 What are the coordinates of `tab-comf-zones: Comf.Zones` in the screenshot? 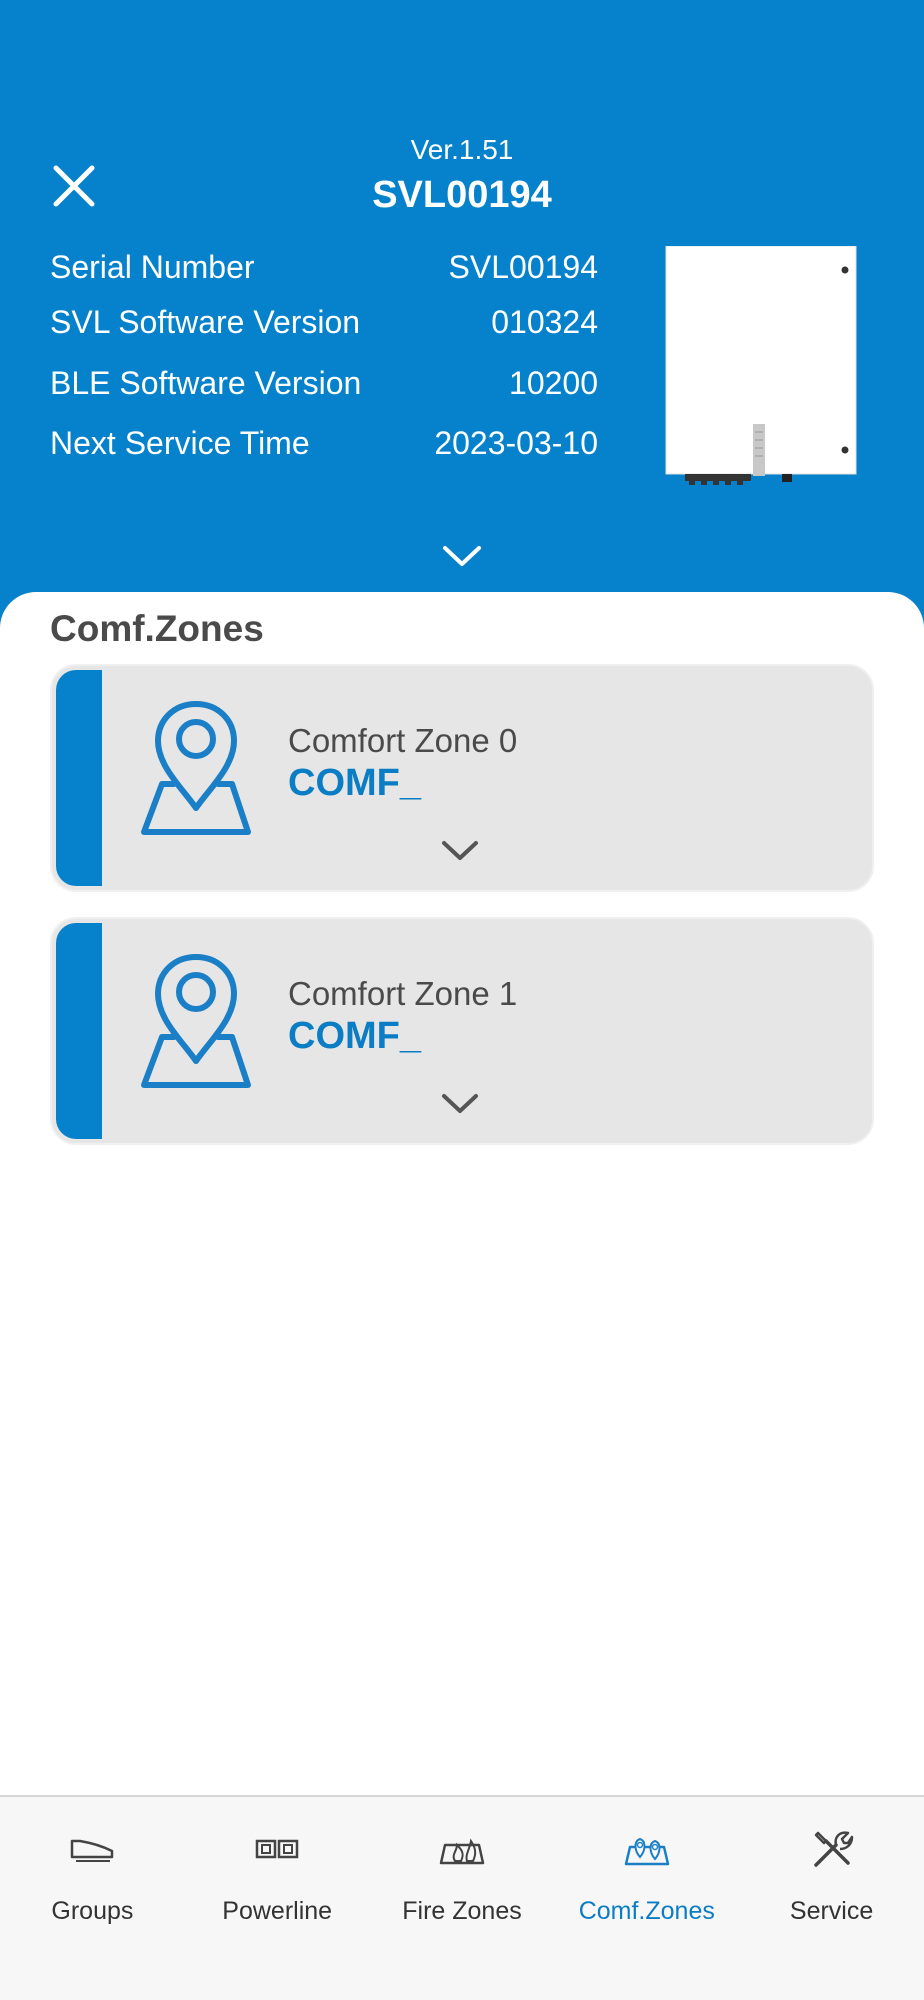 It's located at (646, 1898).